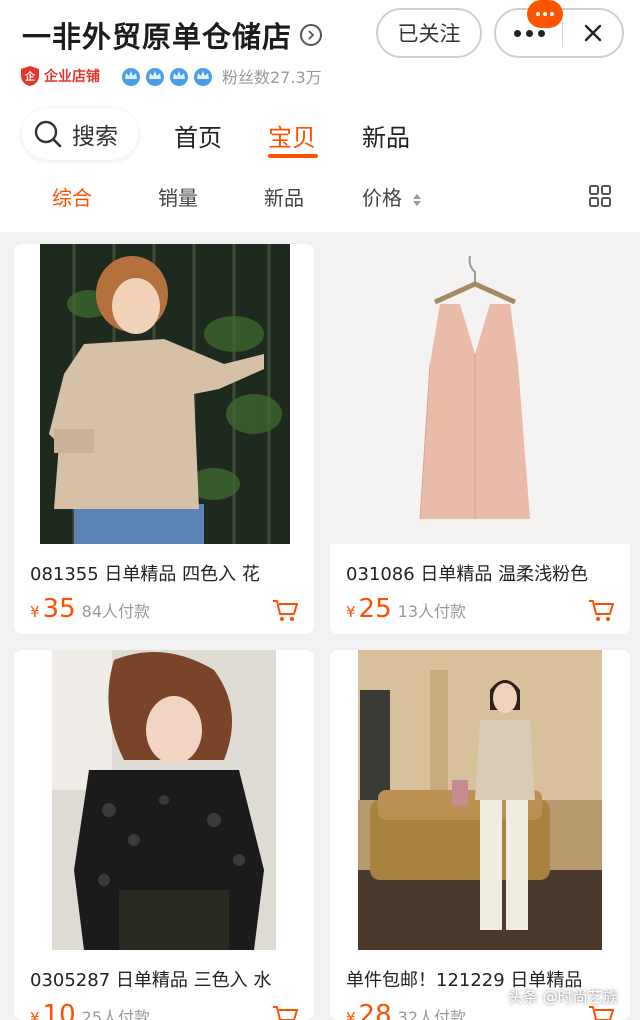 The height and width of the screenshot is (1020, 640). Describe the element at coordinates (48, 134) in the screenshot. I see `search-icon` at that location.